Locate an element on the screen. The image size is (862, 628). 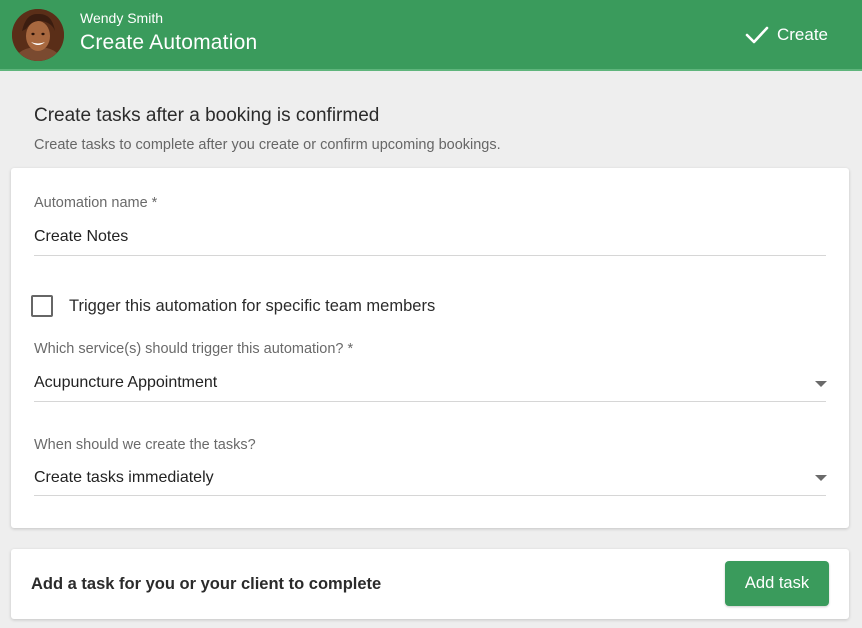
page-title: Create Automation is located at coordinates (169, 42).